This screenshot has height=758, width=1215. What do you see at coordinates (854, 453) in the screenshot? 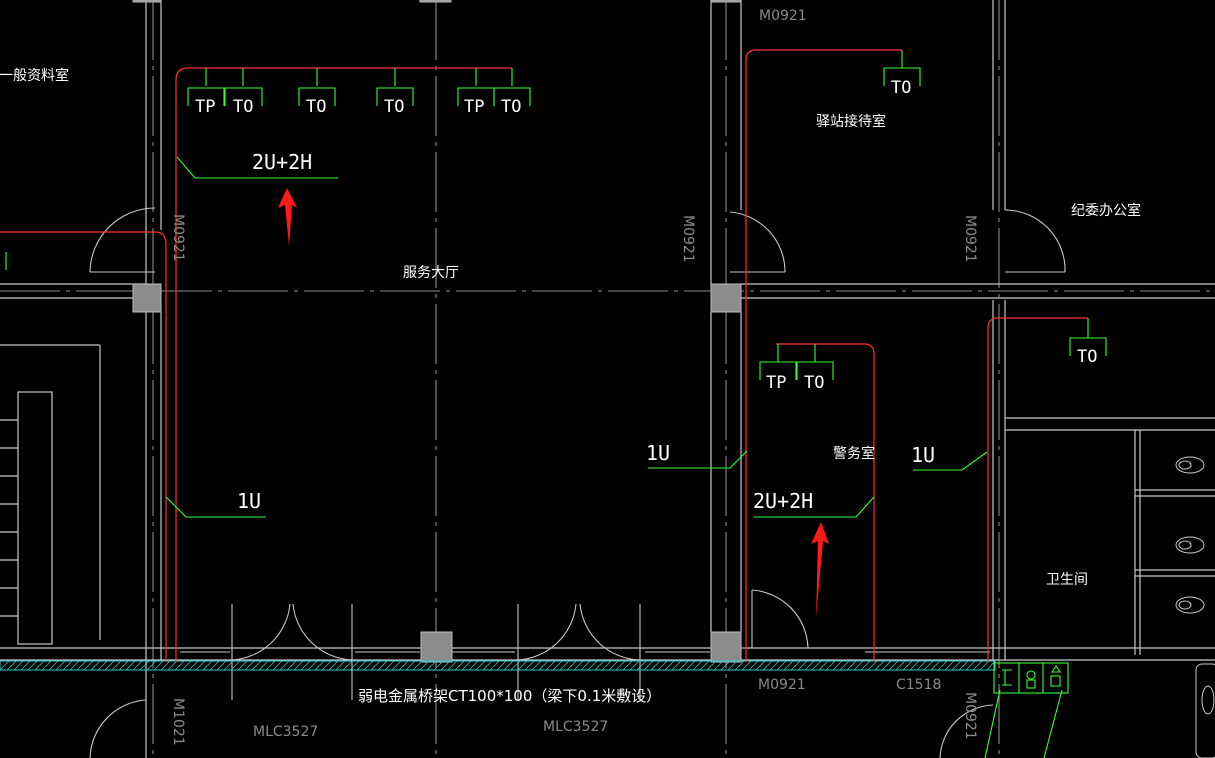
I see `room-police: 警务室` at bounding box center [854, 453].